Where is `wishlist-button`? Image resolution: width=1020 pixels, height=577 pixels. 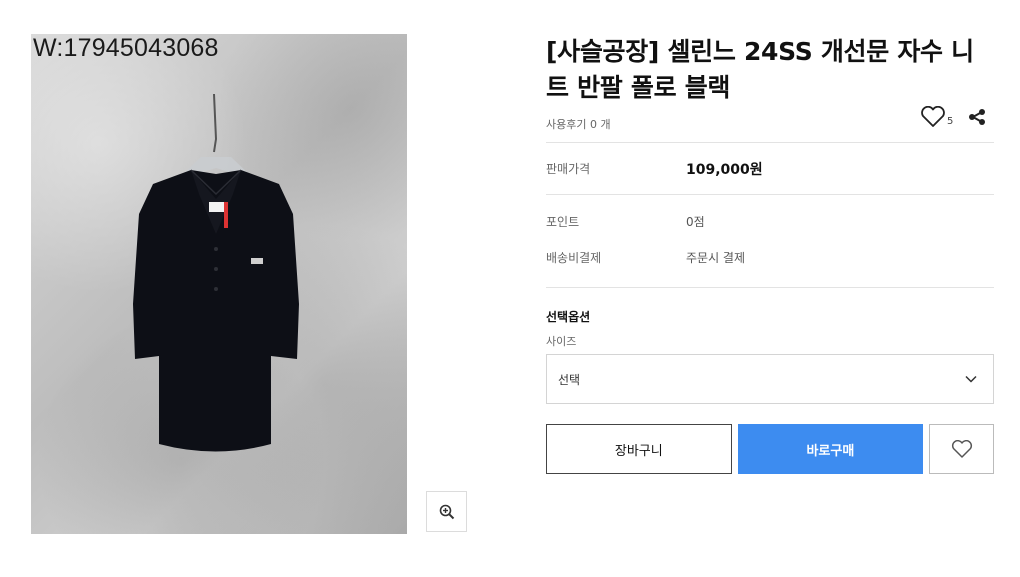 wishlist-button is located at coordinates (962, 449).